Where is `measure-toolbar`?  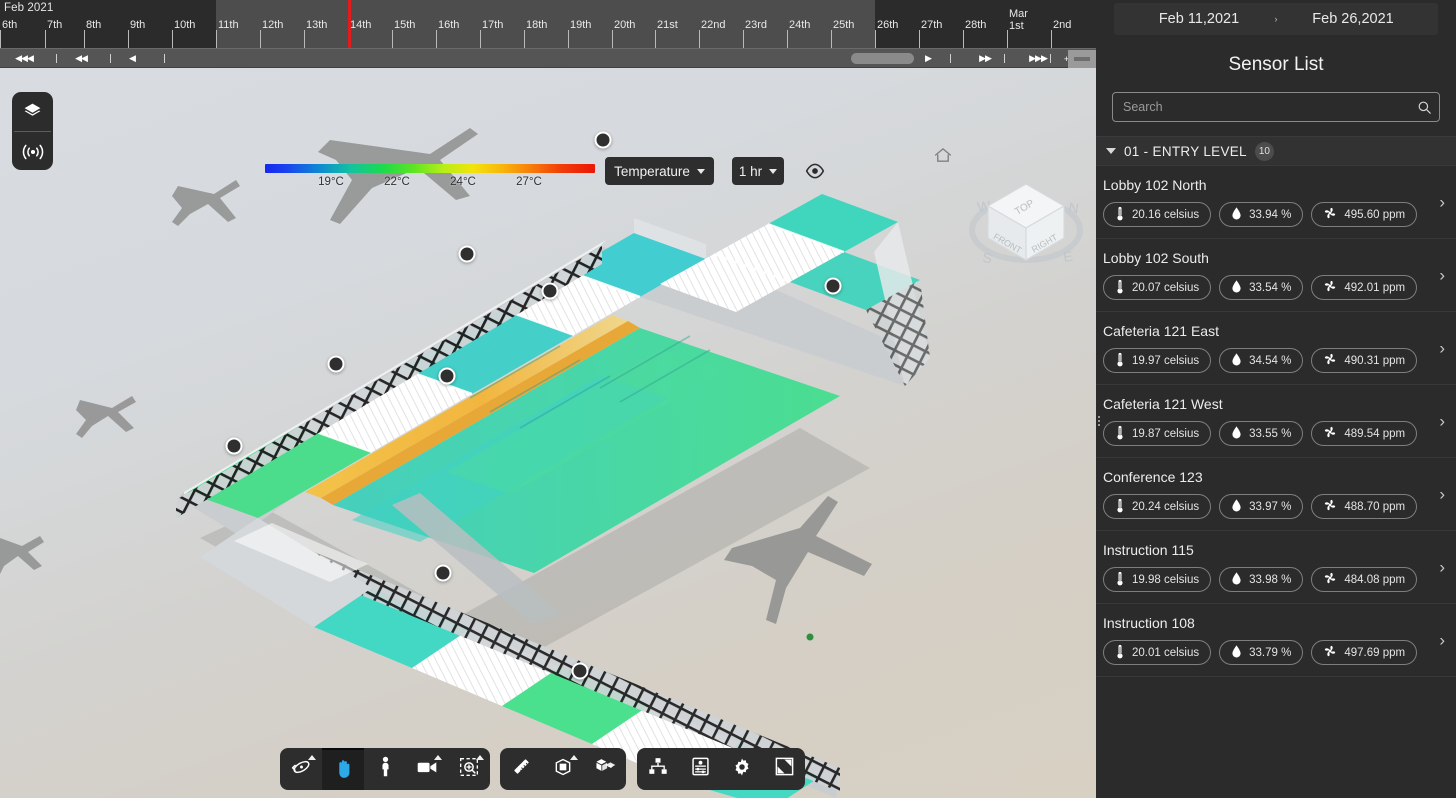
measure-toolbar is located at coordinates (563, 769).